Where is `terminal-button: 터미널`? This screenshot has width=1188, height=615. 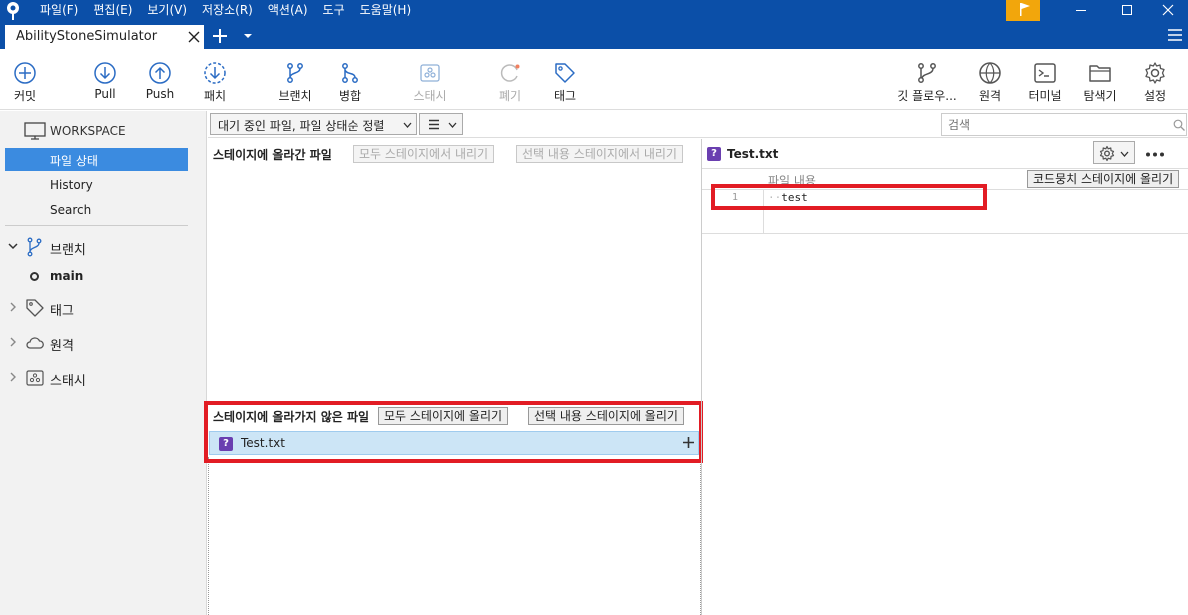
terminal-button: 터미널 is located at coordinates (1045, 78).